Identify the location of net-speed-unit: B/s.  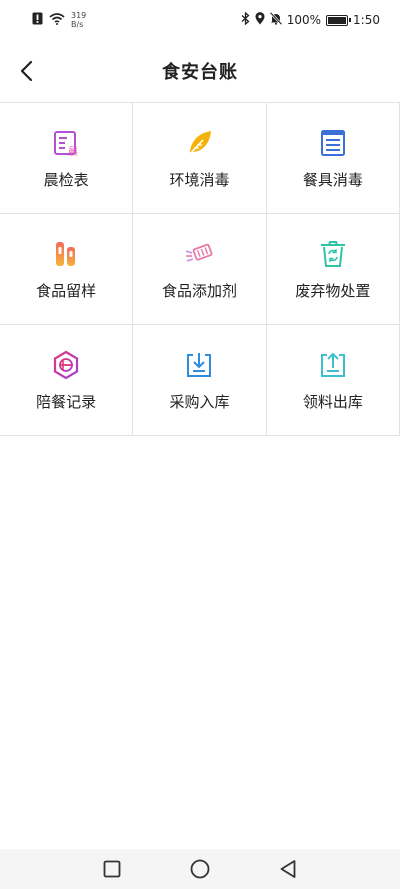
(77, 24).